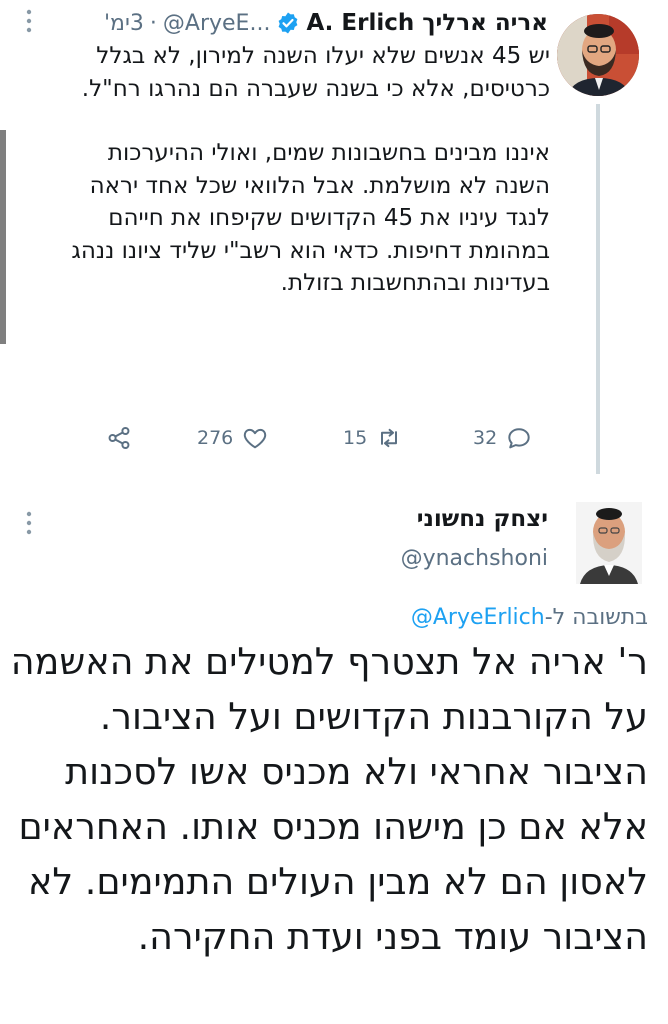 The height and width of the screenshot is (1024, 668). I want to click on retweet-count: 15, so click(355, 438).